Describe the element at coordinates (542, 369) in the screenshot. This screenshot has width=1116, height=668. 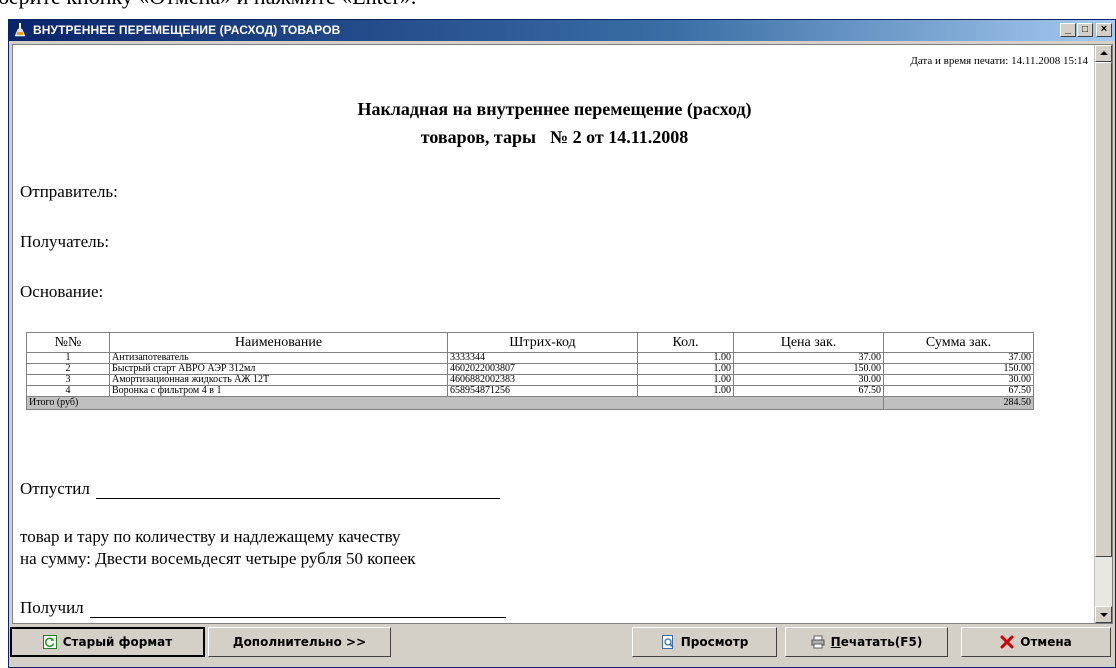
I see `cell-barcode: 4602022003807` at that location.